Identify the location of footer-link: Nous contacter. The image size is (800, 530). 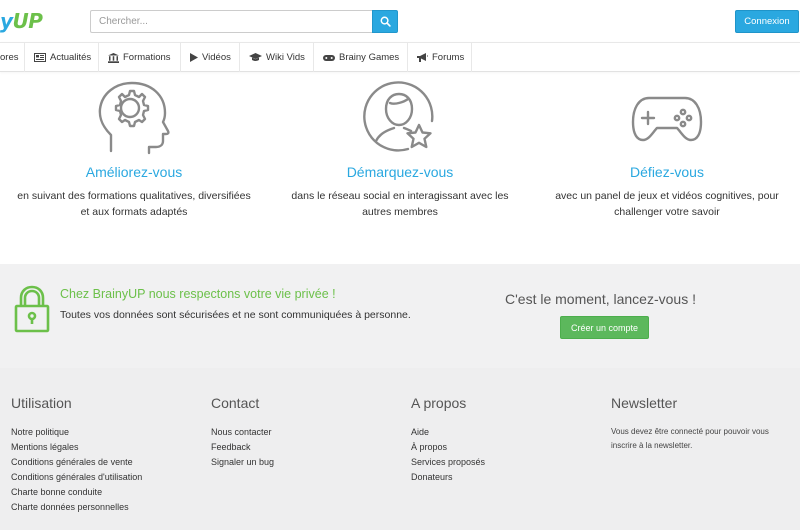
(242, 432).